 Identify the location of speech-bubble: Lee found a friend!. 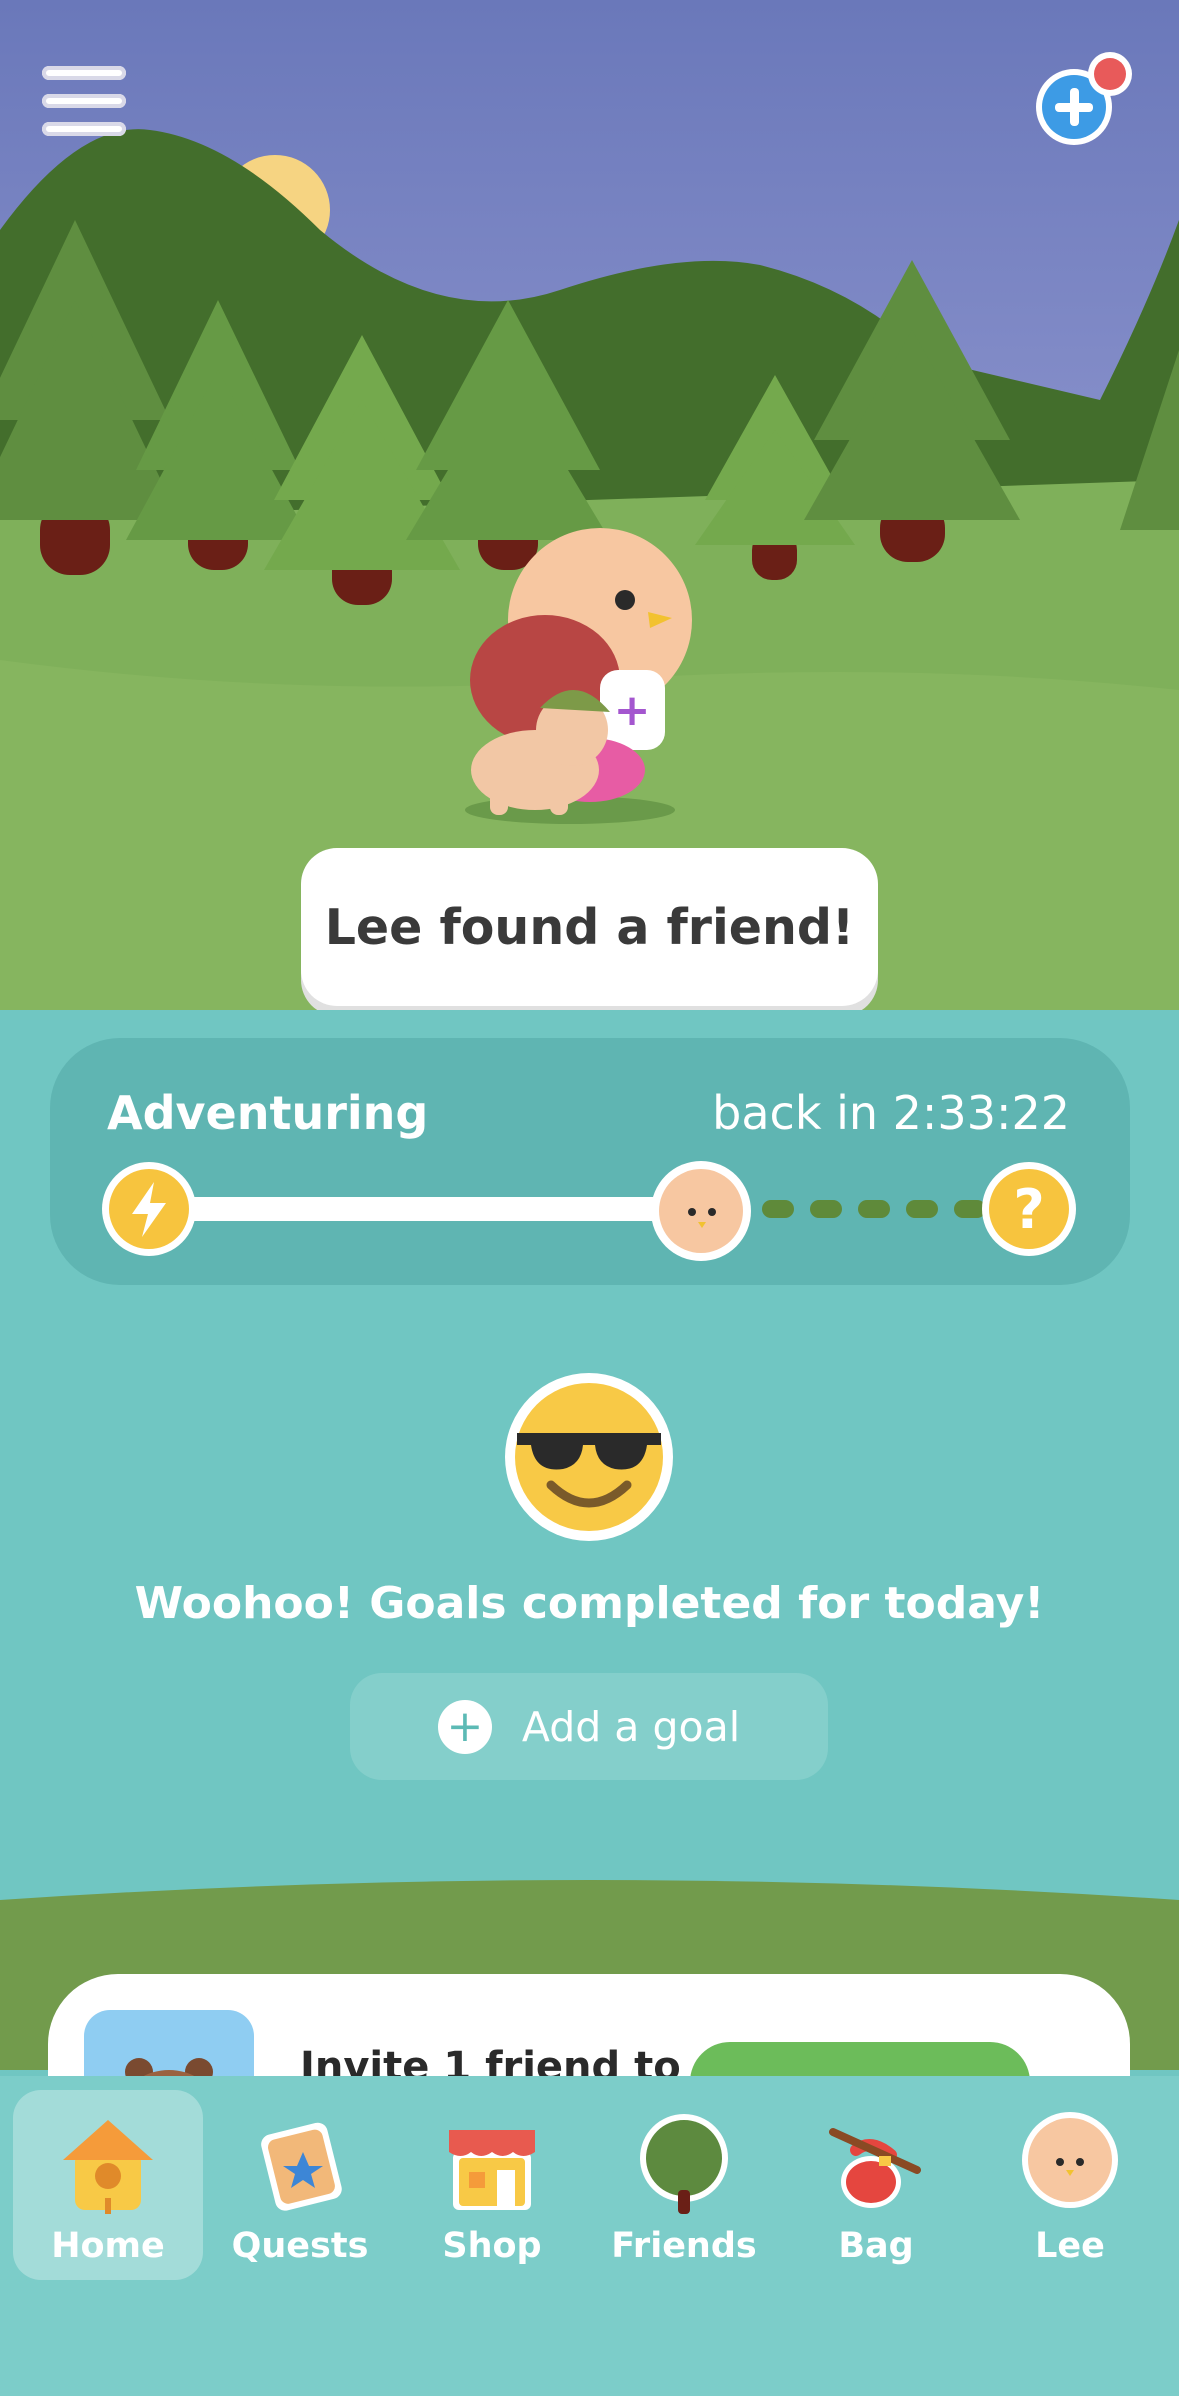
(589, 927).